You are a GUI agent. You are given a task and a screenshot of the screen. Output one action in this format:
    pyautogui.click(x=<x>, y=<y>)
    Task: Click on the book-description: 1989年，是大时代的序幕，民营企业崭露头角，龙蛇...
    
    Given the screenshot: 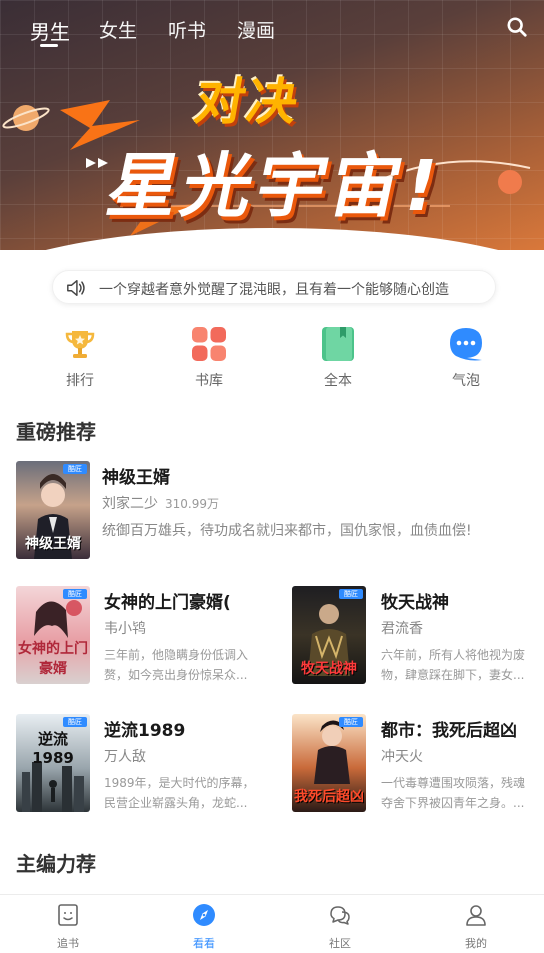 What is the action you would take?
    pyautogui.click(x=179, y=793)
    